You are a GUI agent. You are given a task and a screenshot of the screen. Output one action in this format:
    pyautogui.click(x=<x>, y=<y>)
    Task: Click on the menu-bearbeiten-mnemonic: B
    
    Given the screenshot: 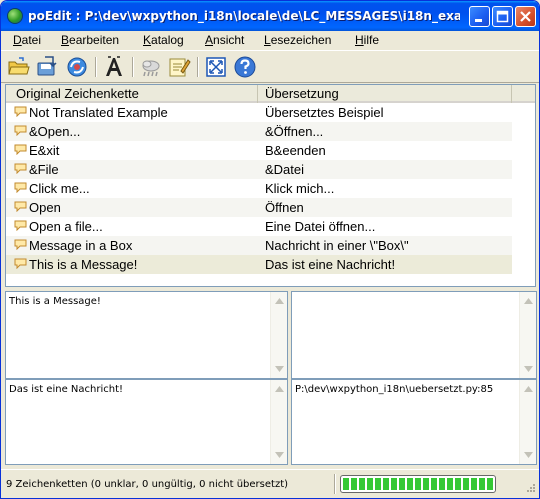 What is the action you would take?
    pyautogui.click(x=65, y=40)
    